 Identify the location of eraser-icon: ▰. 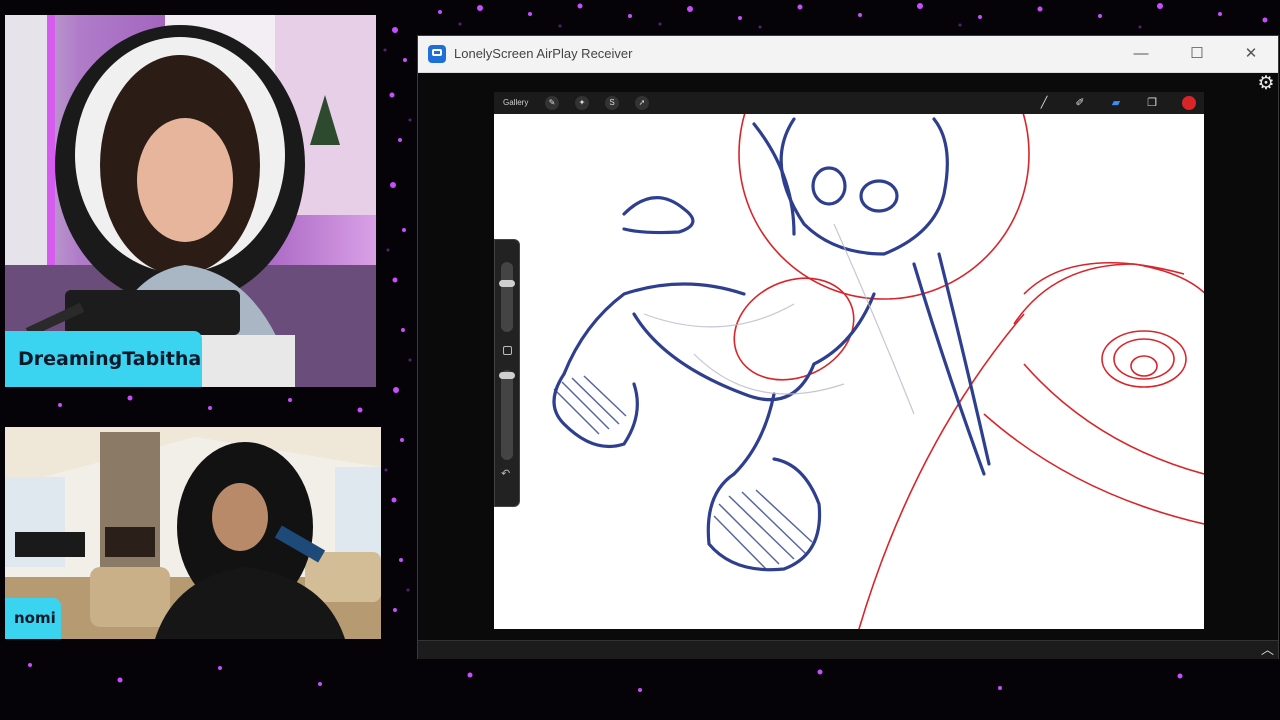
(1116, 103).